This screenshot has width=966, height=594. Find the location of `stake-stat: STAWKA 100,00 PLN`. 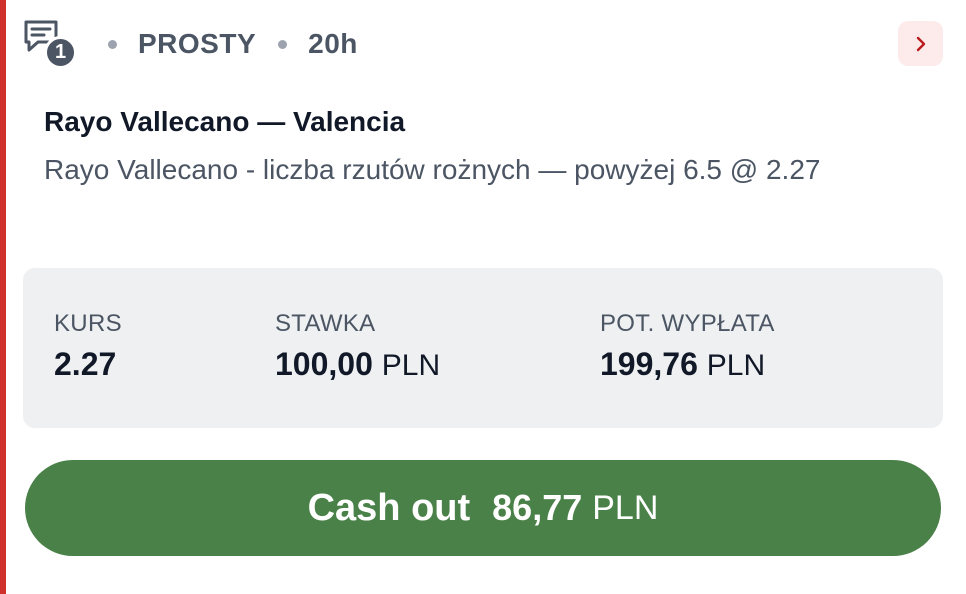

stake-stat: STAWKA 100,00 PLN is located at coordinates (357, 346).